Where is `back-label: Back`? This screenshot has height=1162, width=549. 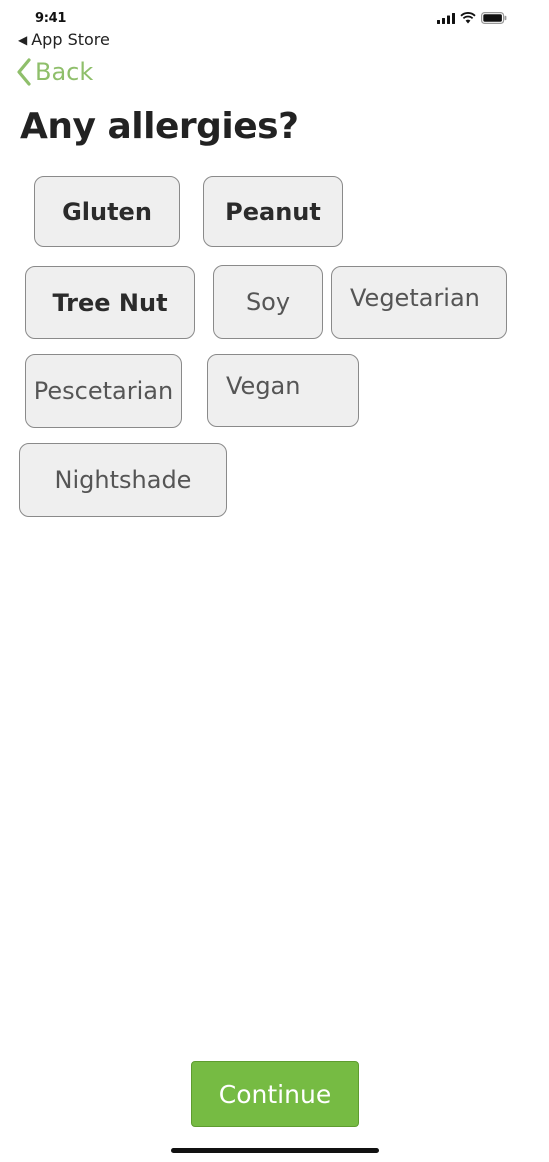 back-label: Back is located at coordinates (64, 72).